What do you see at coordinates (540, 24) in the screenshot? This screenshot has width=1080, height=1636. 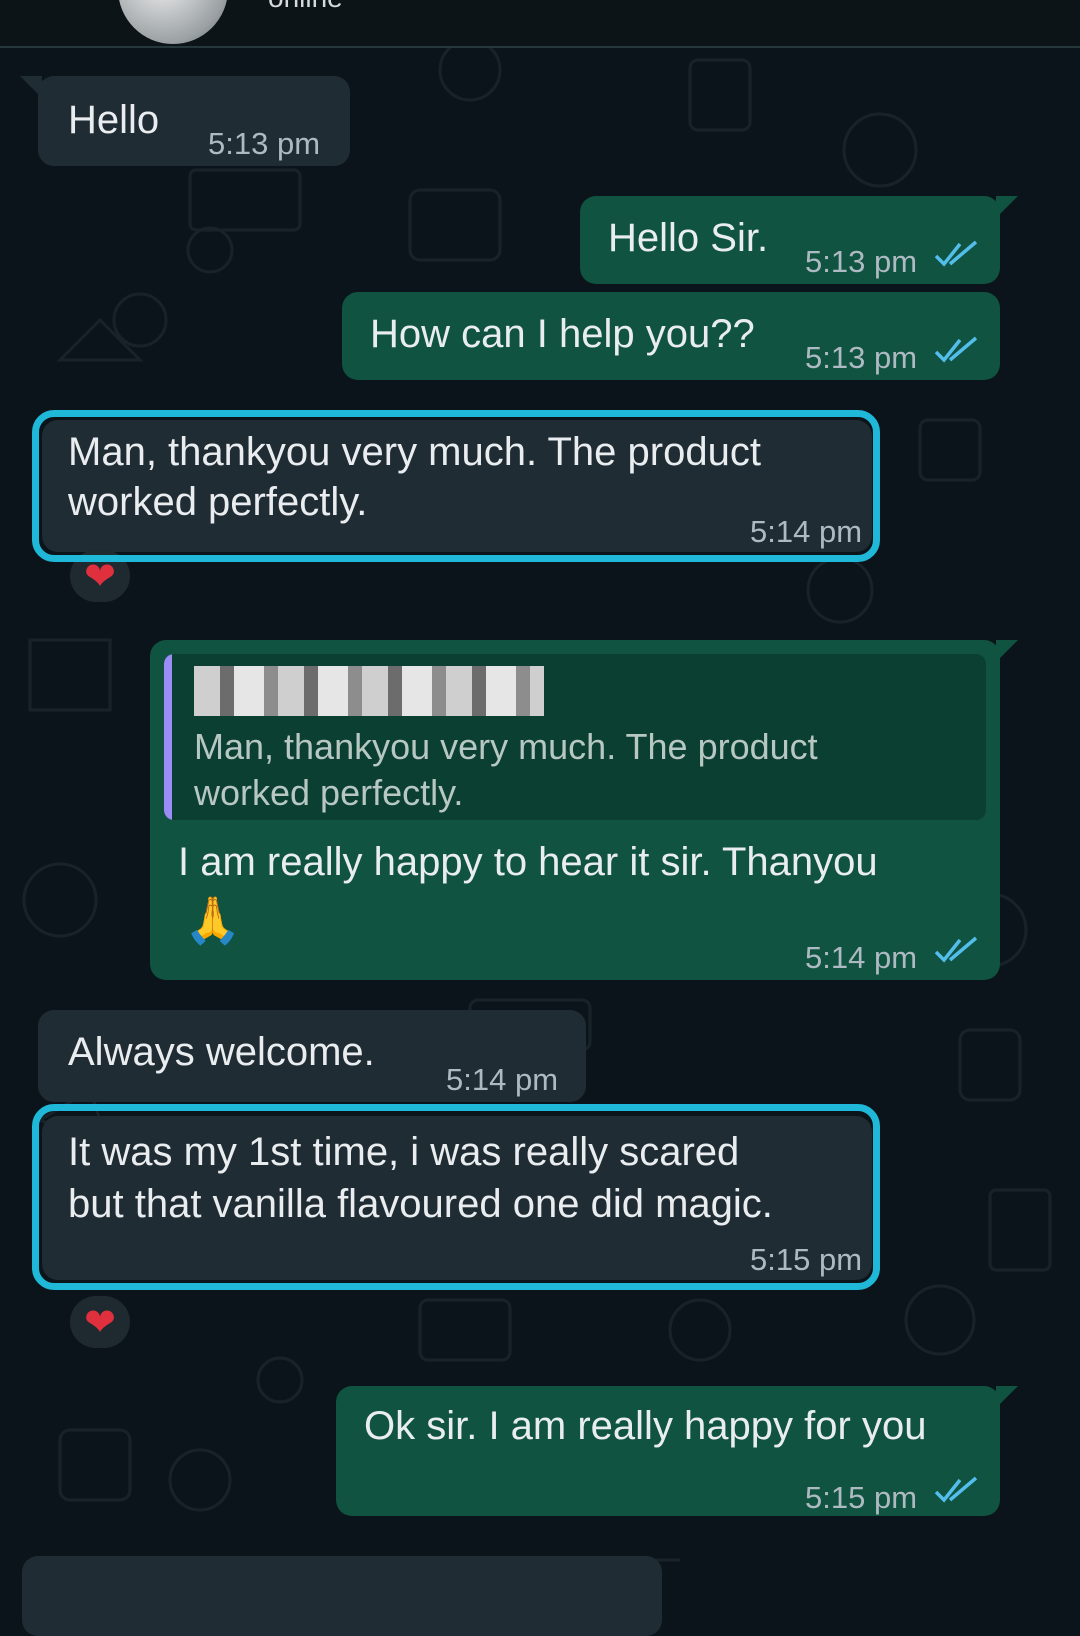 I see `chat-header: online` at bounding box center [540, 24].